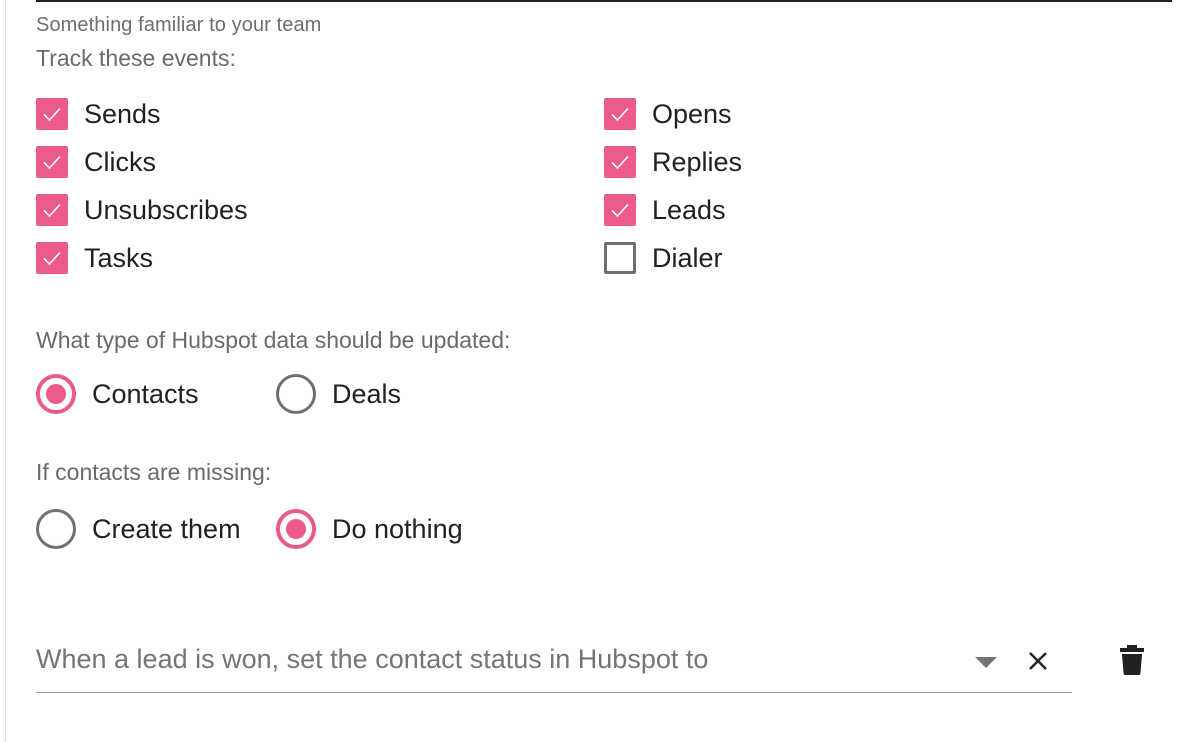 The width and height of the screenshot is (1204, 742). I want to click on checkbox-tasks-box, so click(52, 258).